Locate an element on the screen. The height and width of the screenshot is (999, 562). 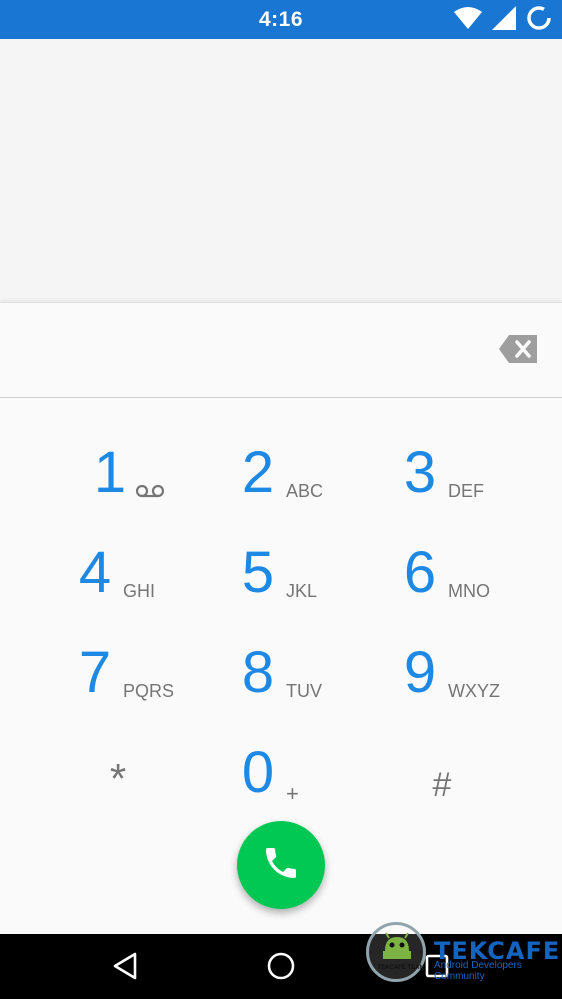
watermark-badge: TEKCAFE TEAM is located at coordinates (396, 952).